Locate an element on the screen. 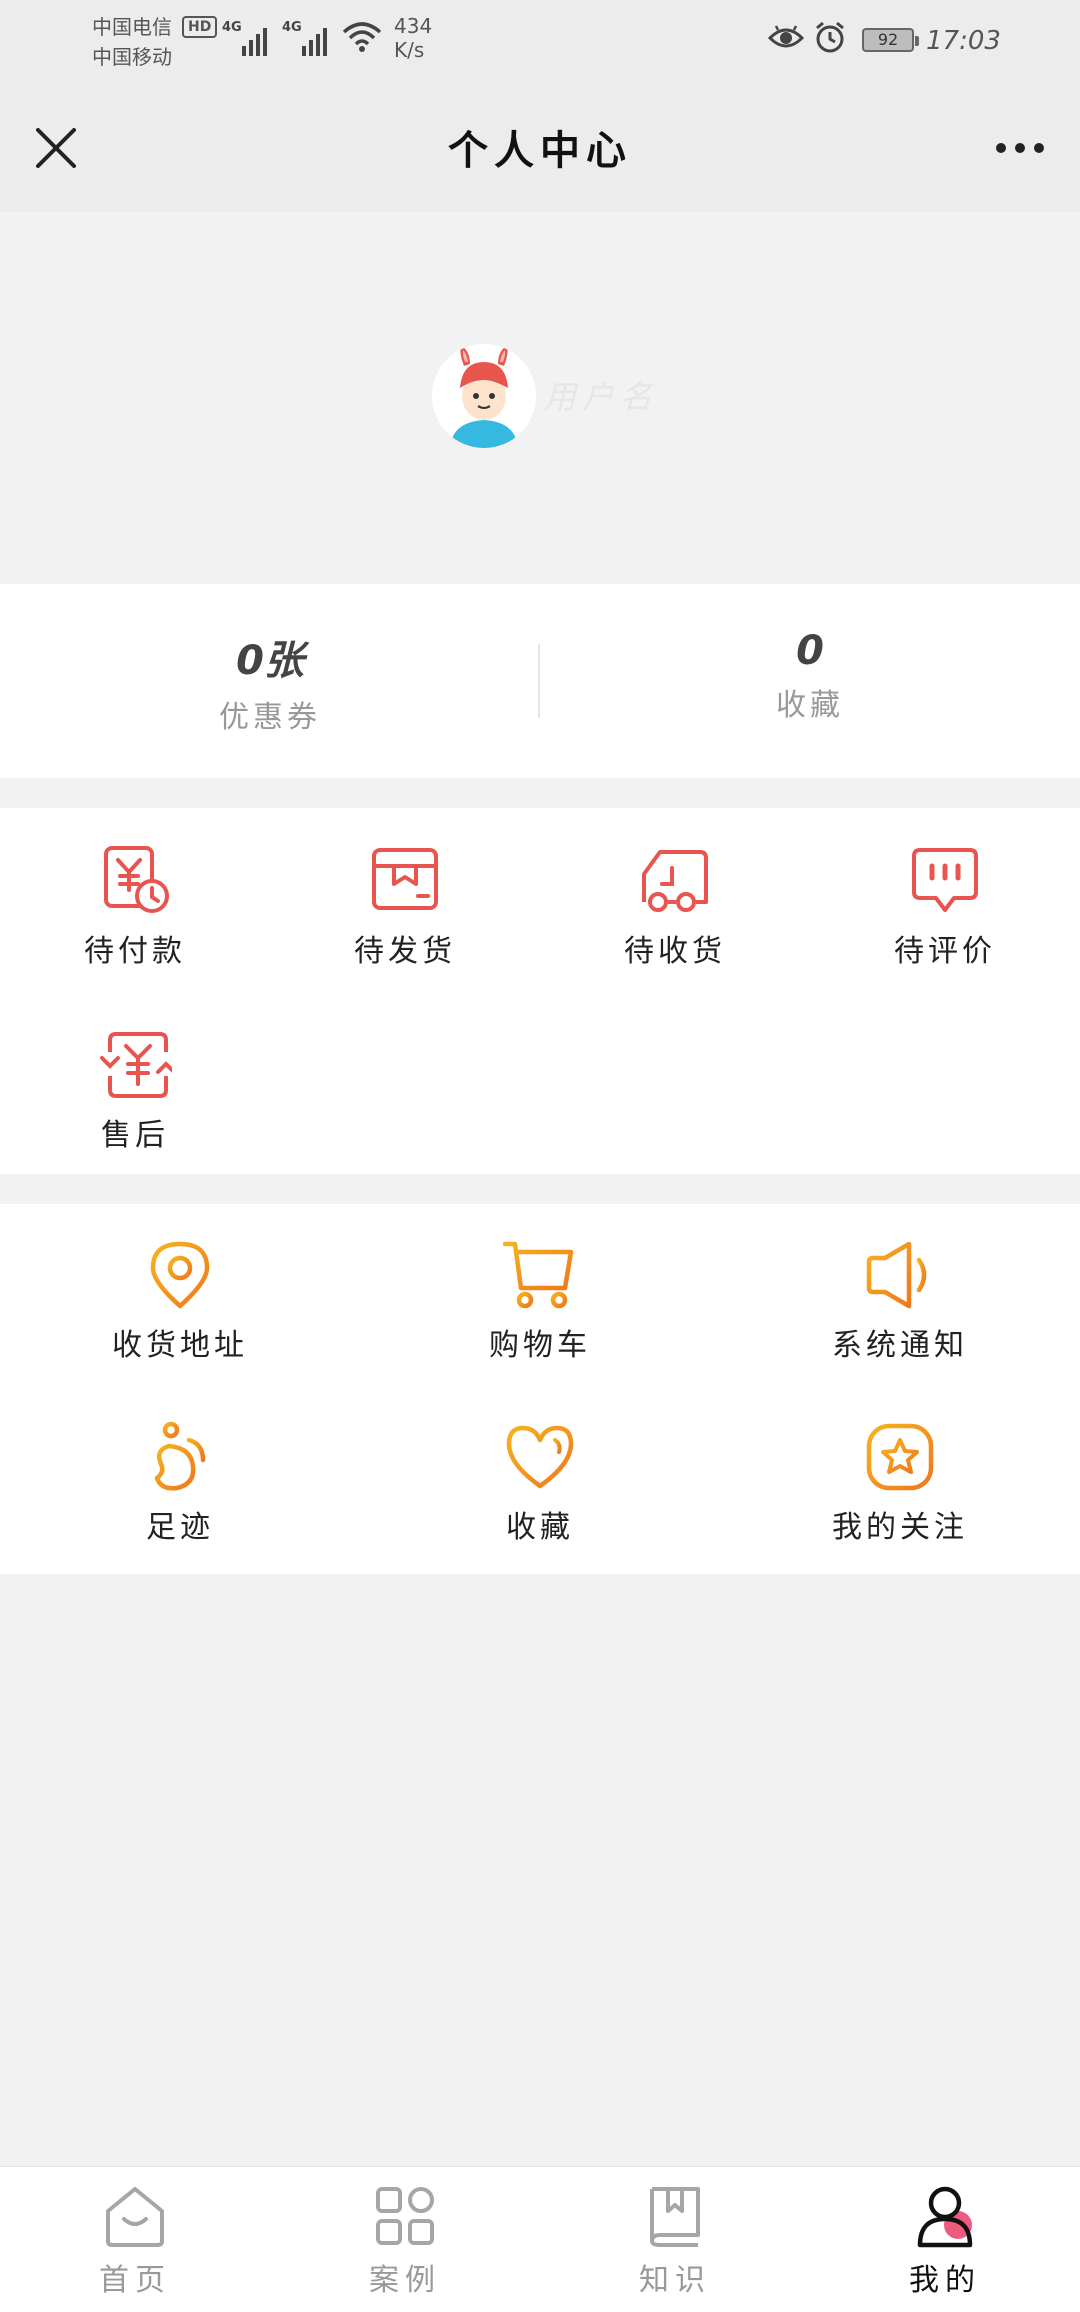 Image resolution: width=1080 pixels, height=2312 pixels. heart-icon is located at coordinates (540, 1457).